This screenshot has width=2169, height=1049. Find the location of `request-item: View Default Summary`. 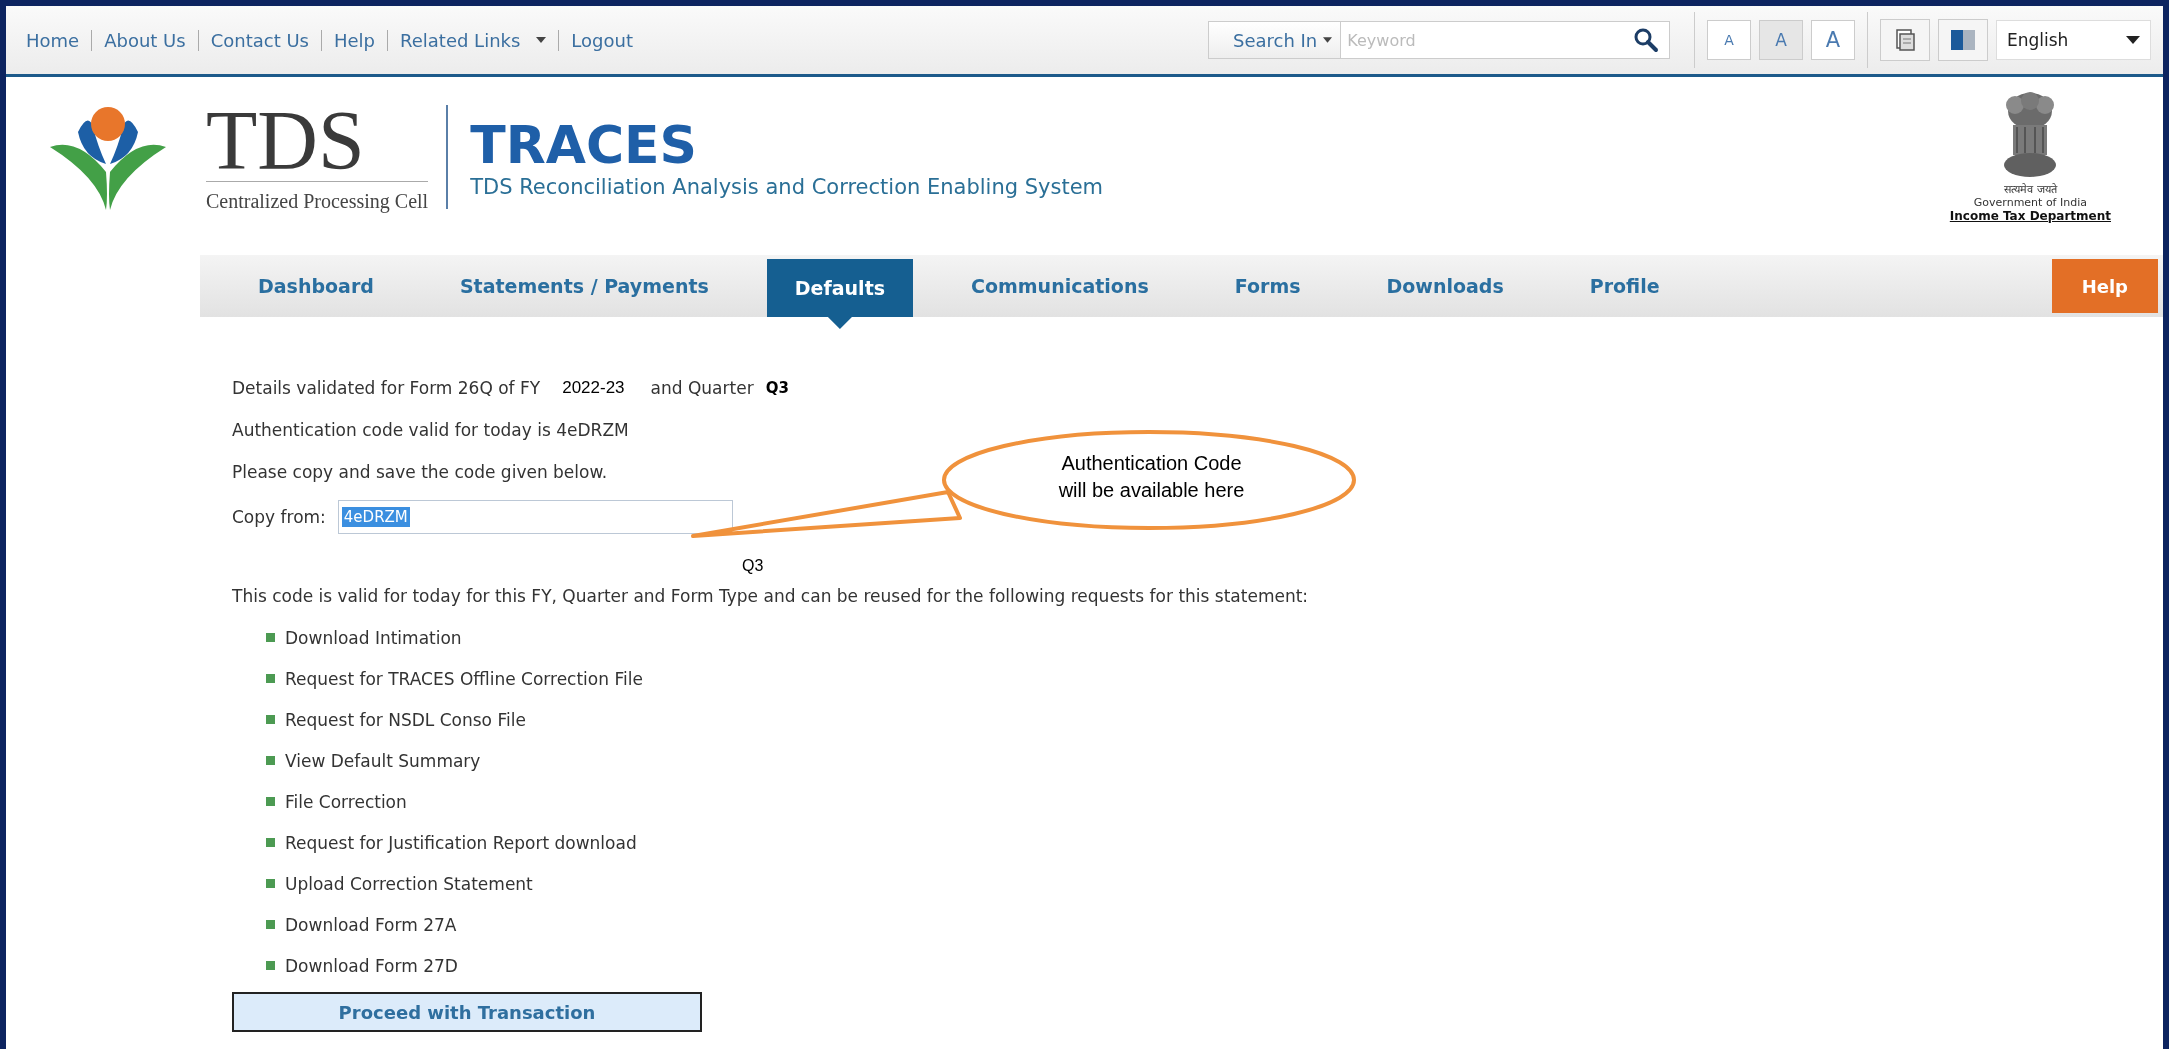

request-item: View Default Summary is located at coordinates (383, 760).